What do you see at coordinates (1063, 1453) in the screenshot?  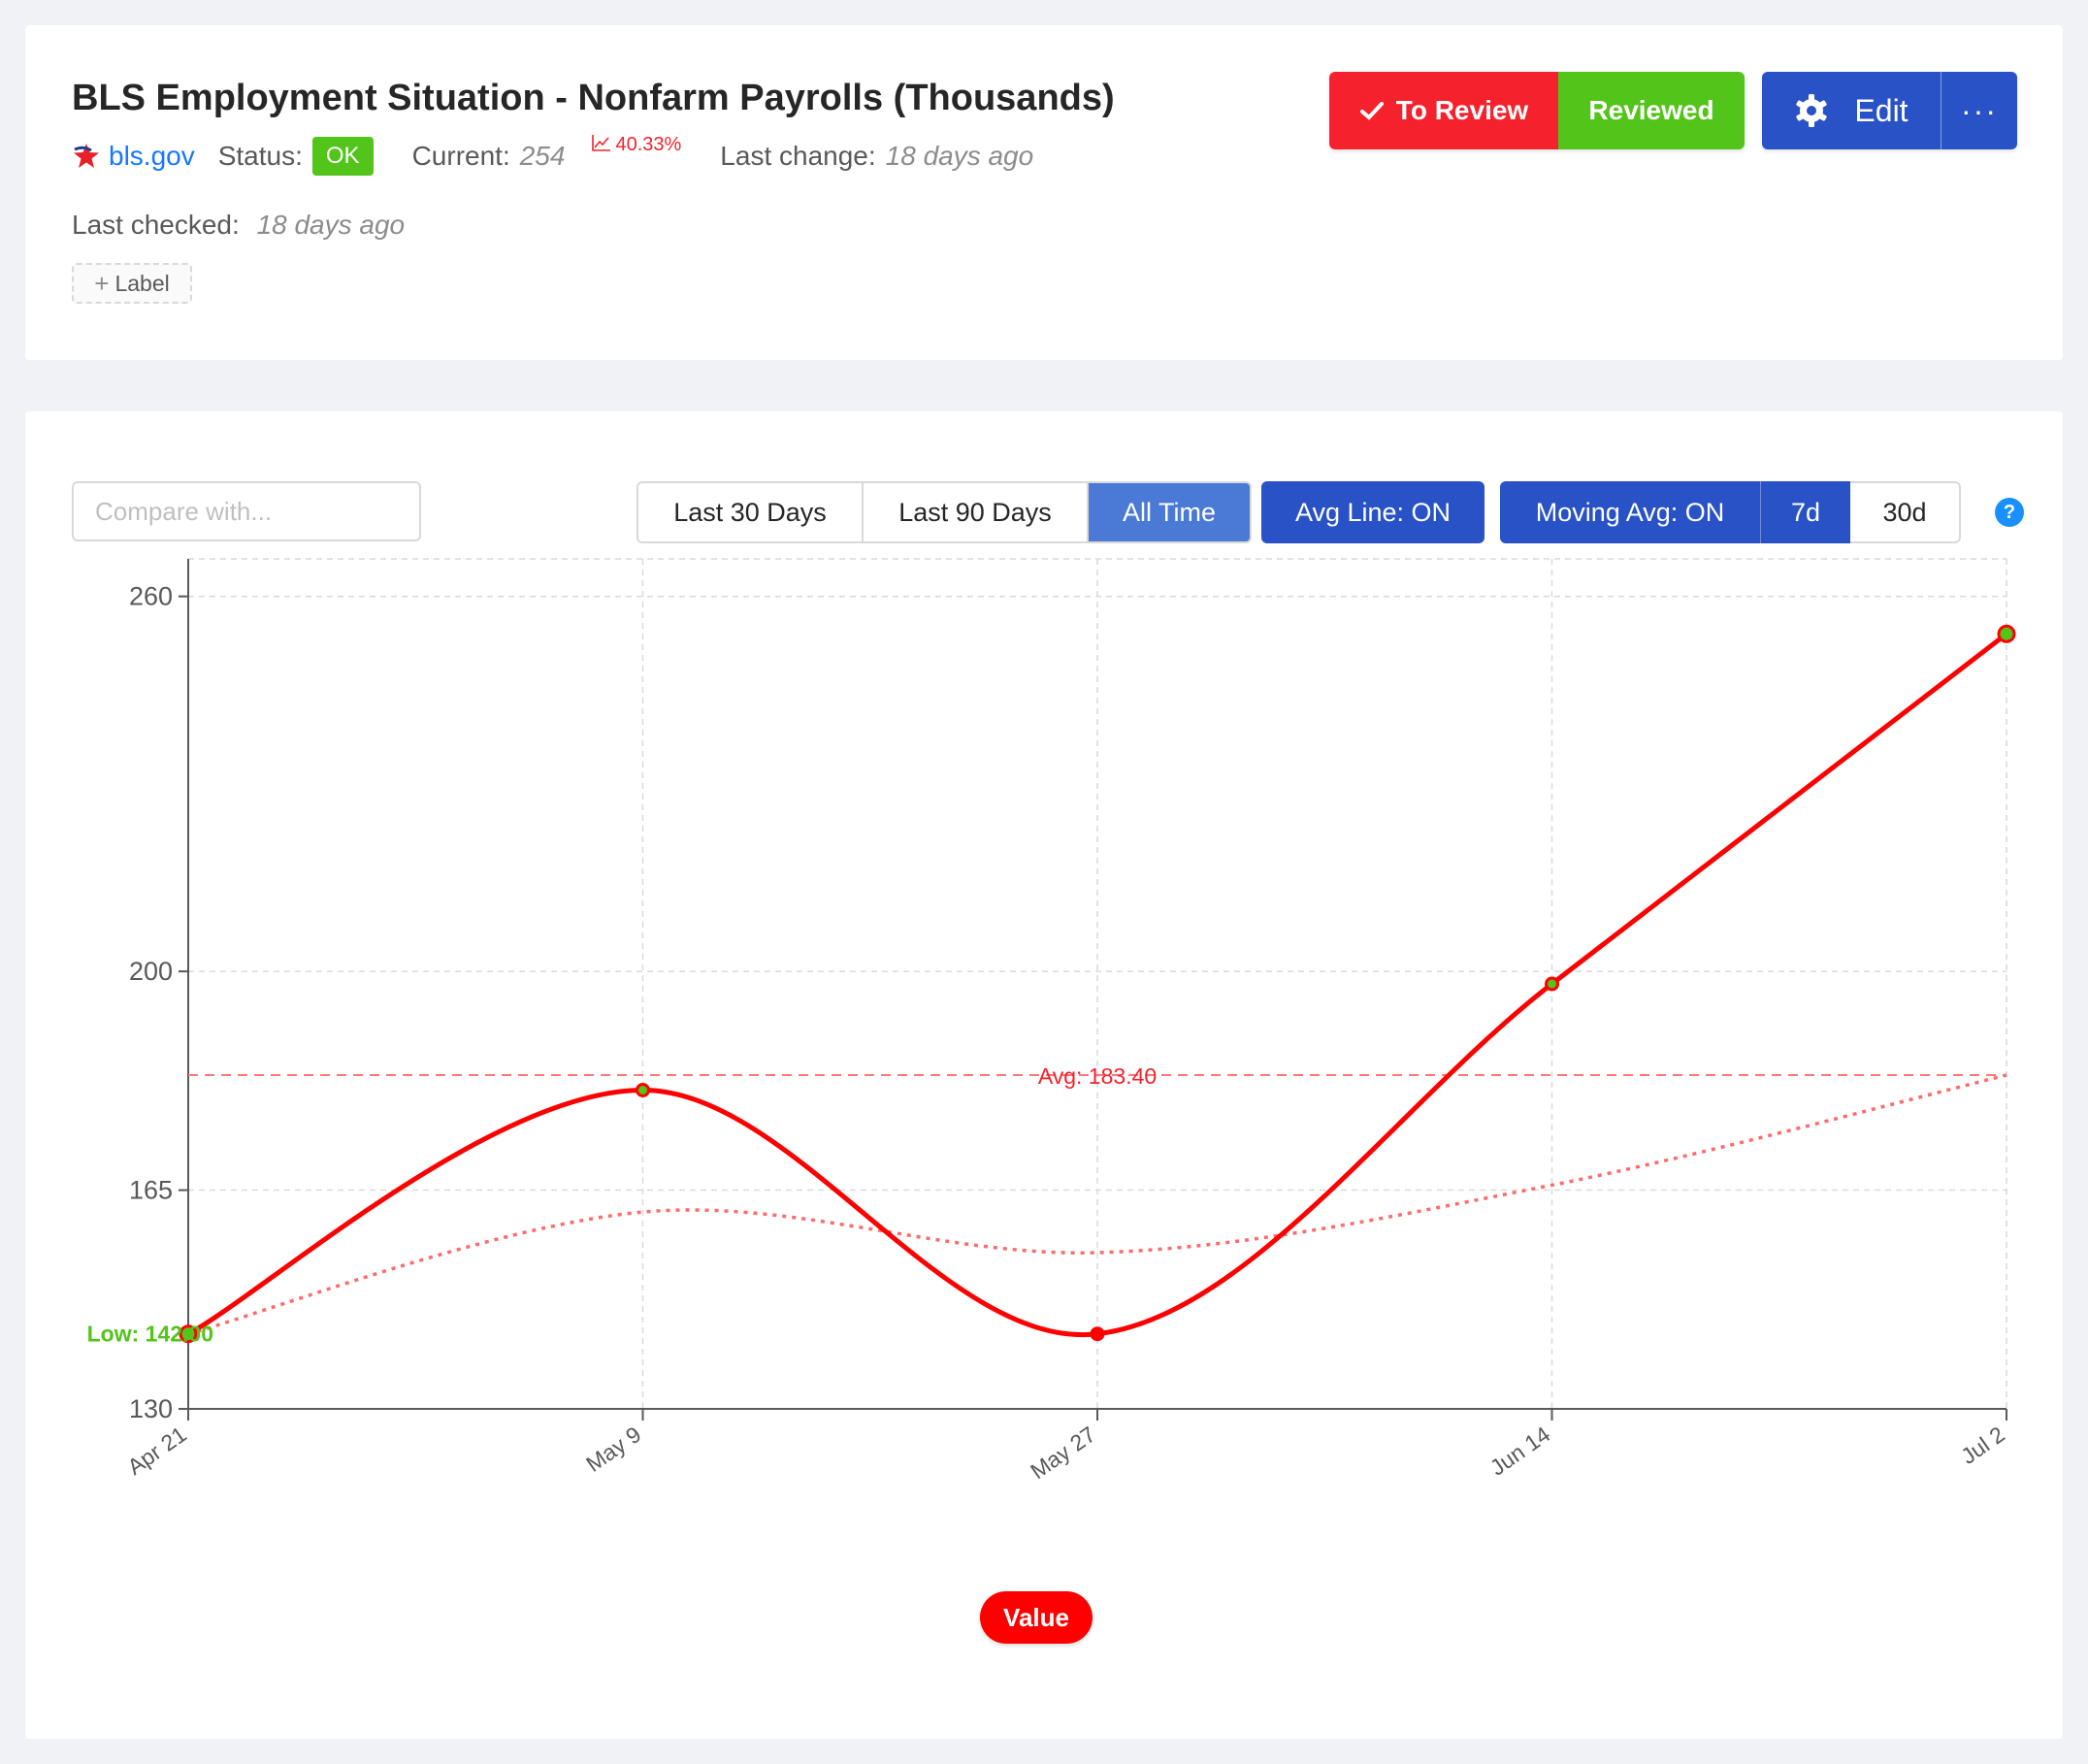 I see `x-tick-label: May 27` at bounding box center [1063, 1453].